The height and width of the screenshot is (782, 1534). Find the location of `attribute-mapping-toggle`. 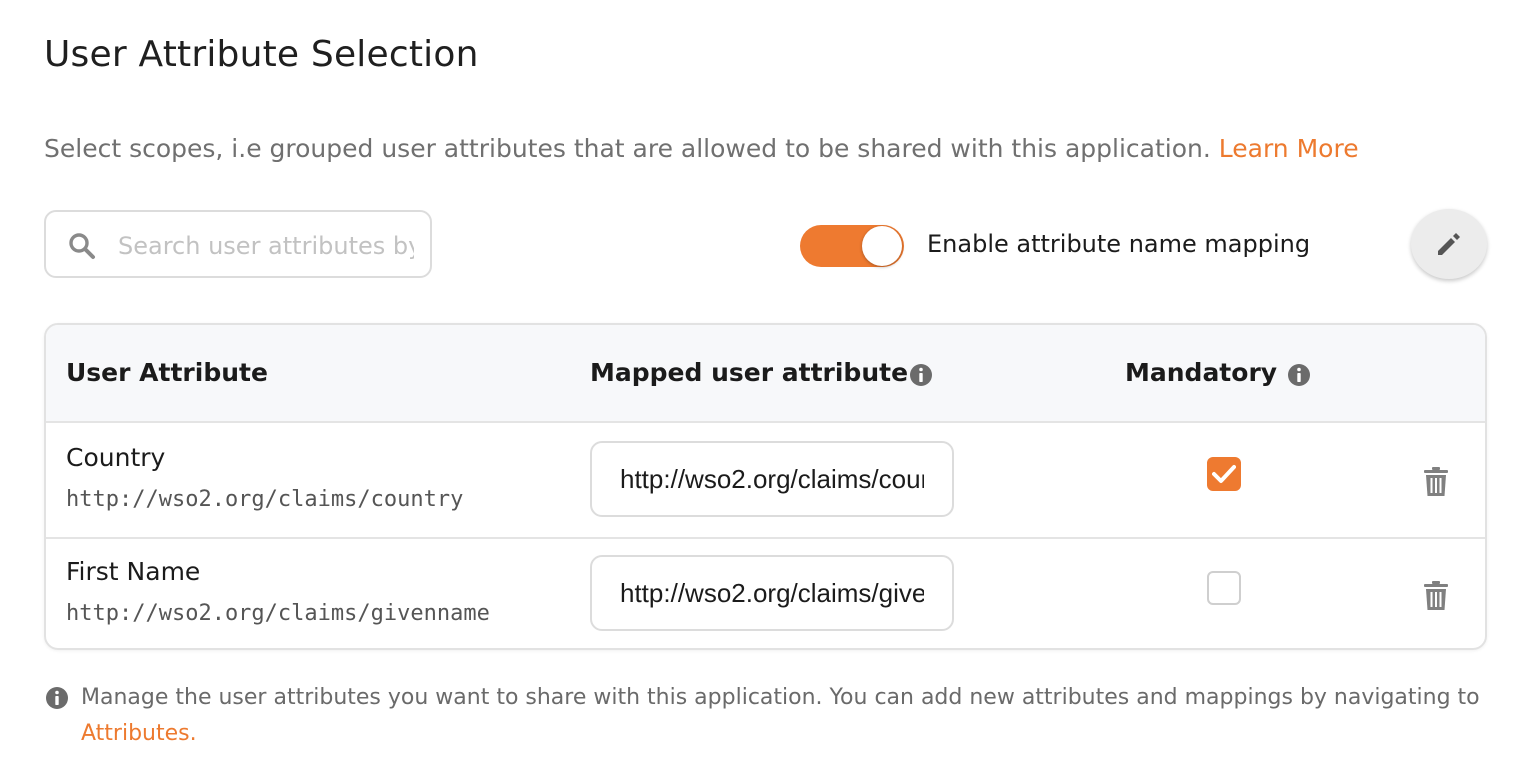

attribute-mapping-toggle is located at coordinates (852, 246).